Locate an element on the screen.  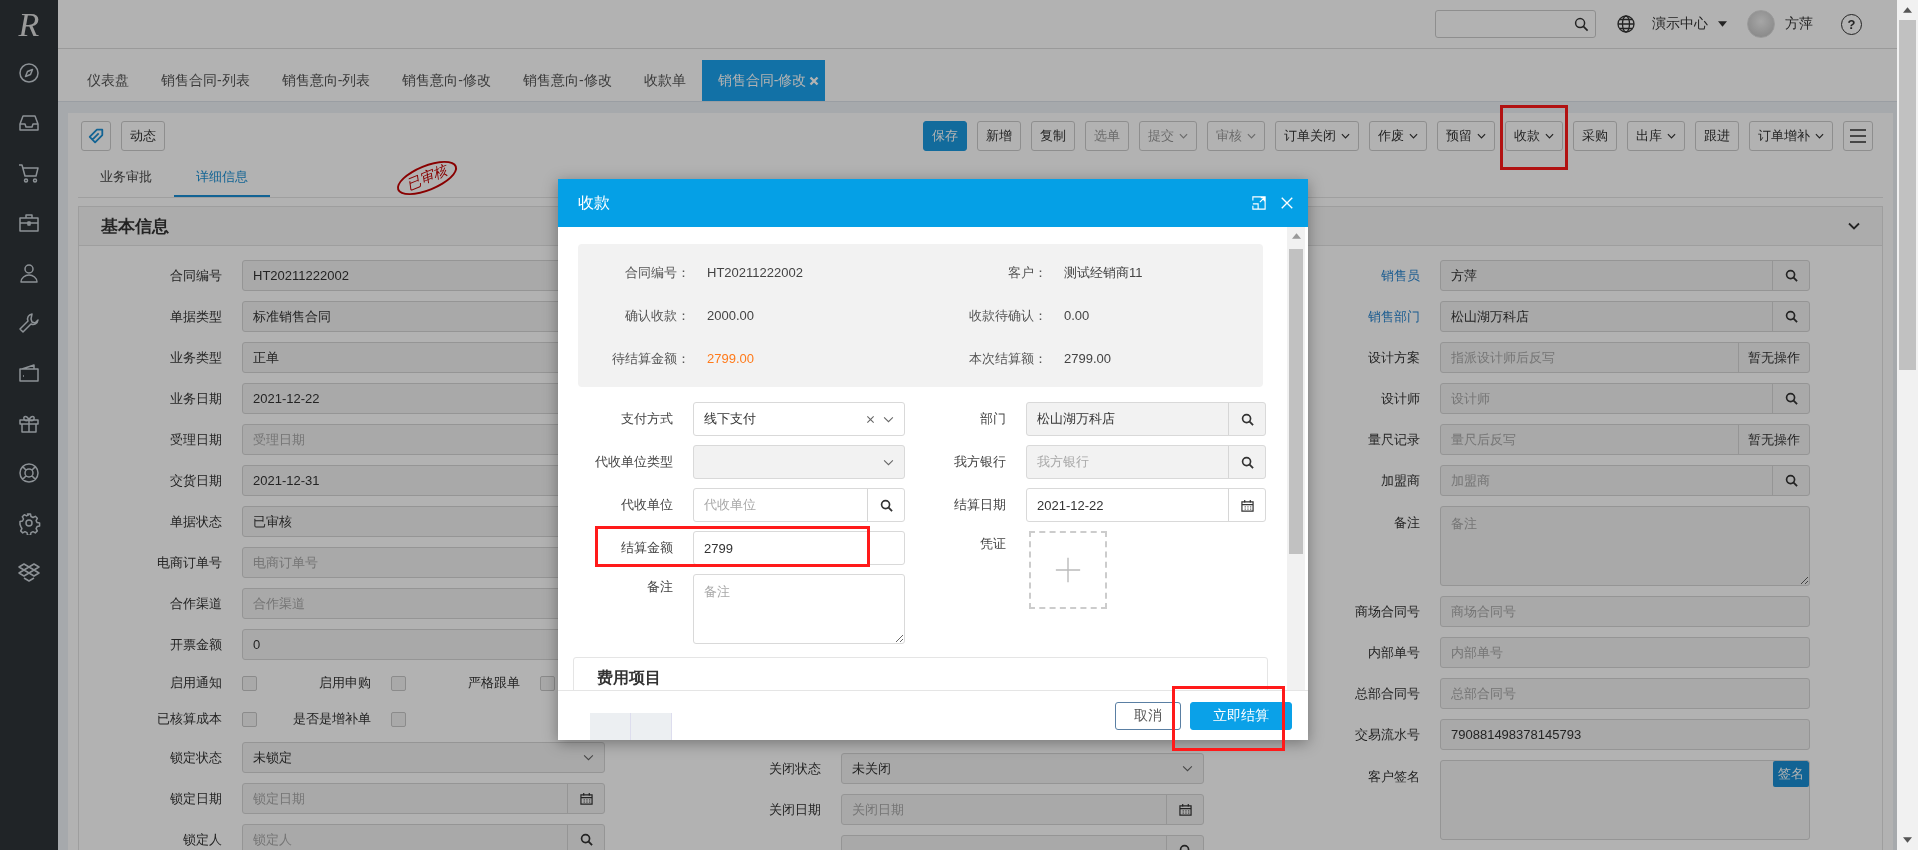
compass-icon is located at coordinates (29, 73).